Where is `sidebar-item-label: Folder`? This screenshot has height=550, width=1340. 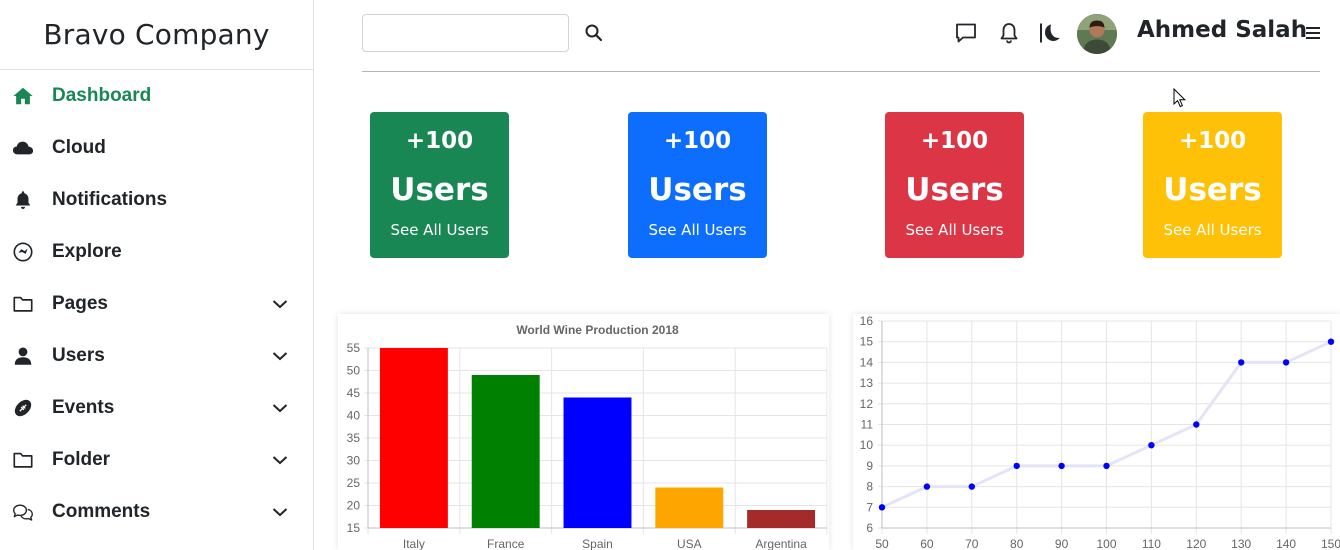 sidebar-item-label: Folder is located at coordinates (81, 459).